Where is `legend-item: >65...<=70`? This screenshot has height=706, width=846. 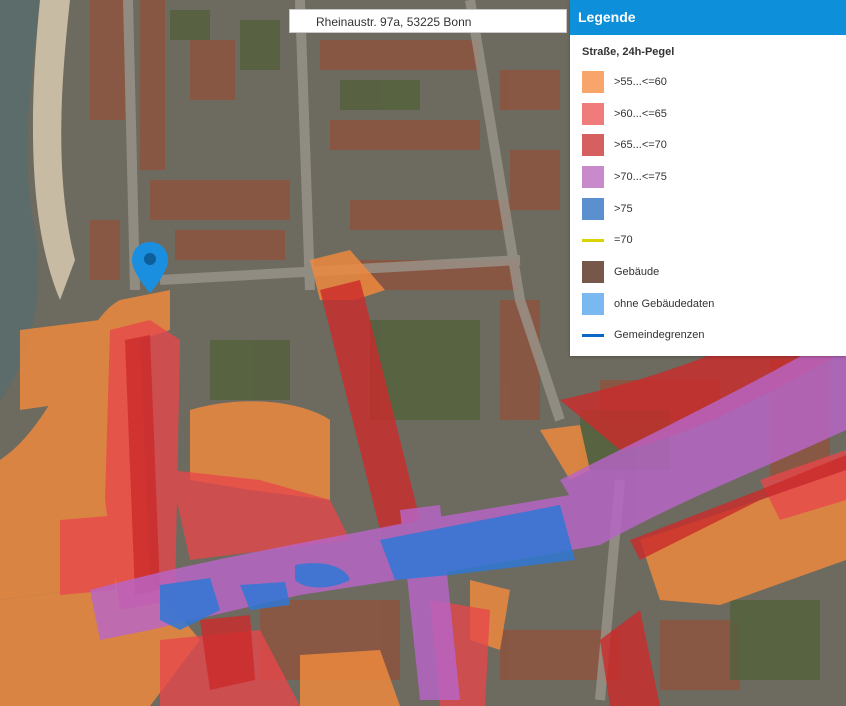
legend-item: >65...<=70 is located at coordinates (708, 145).